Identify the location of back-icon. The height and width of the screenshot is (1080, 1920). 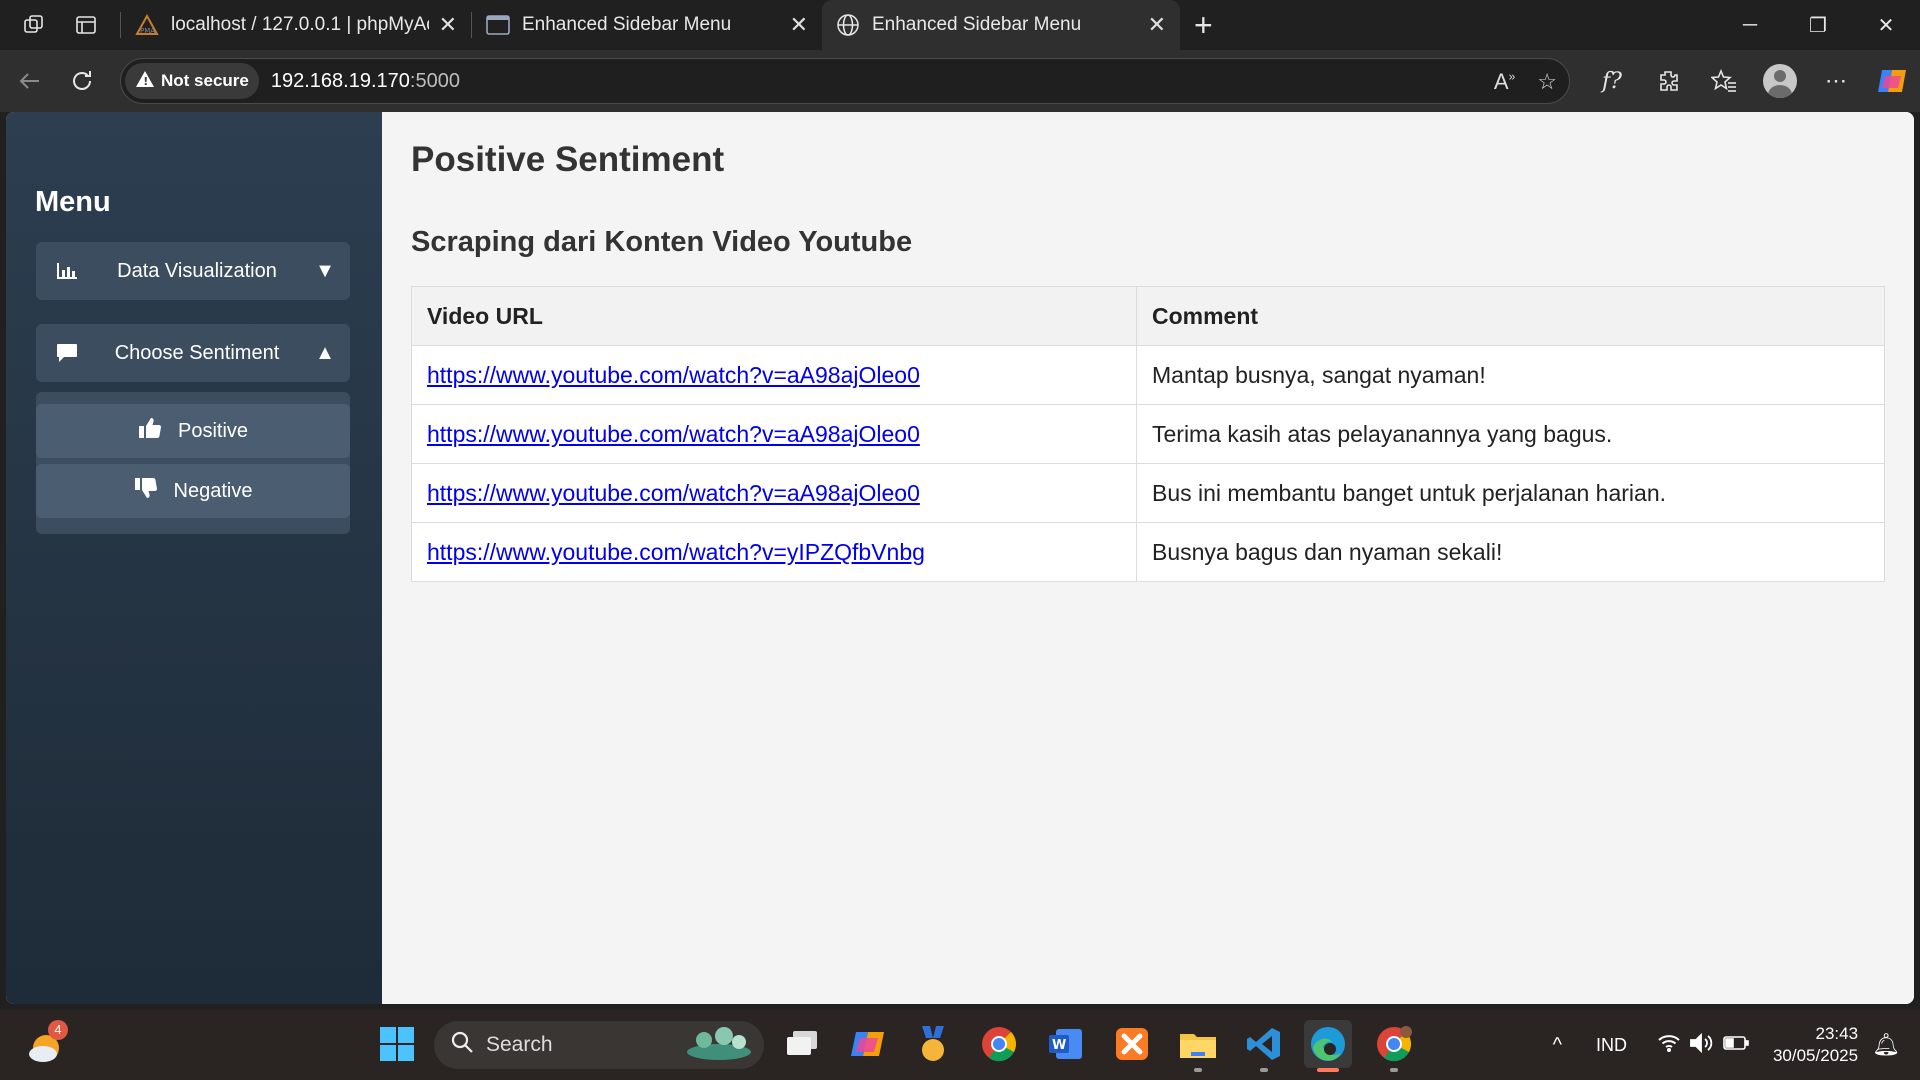
(30, 81).